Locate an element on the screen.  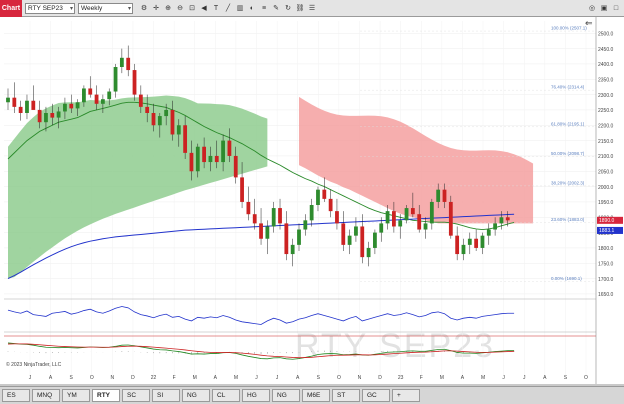
price-tick-label: 2400.0 is located at coordinates (606, 65).